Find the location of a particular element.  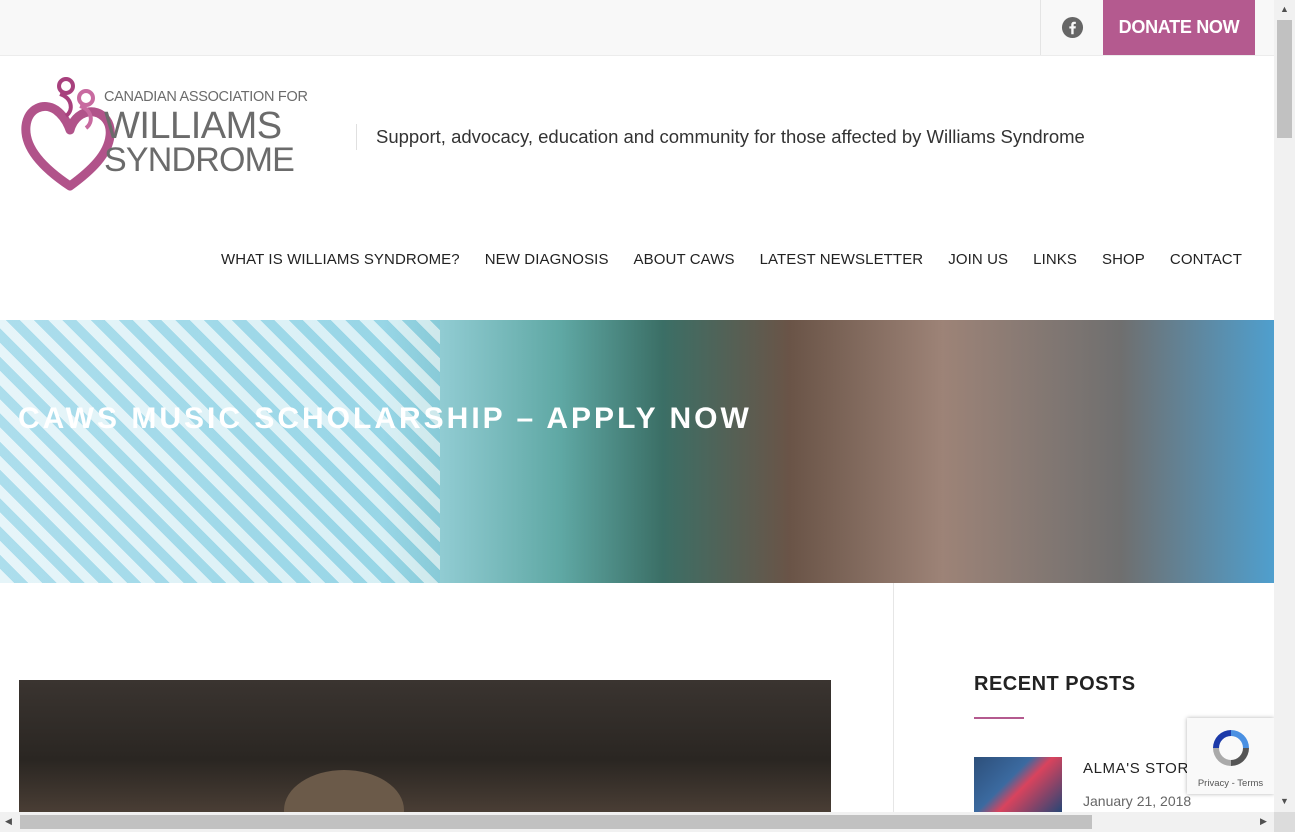

logo-line-1: CANADIAN ASSOCIATION FOR is located at coordinates (206, 97).